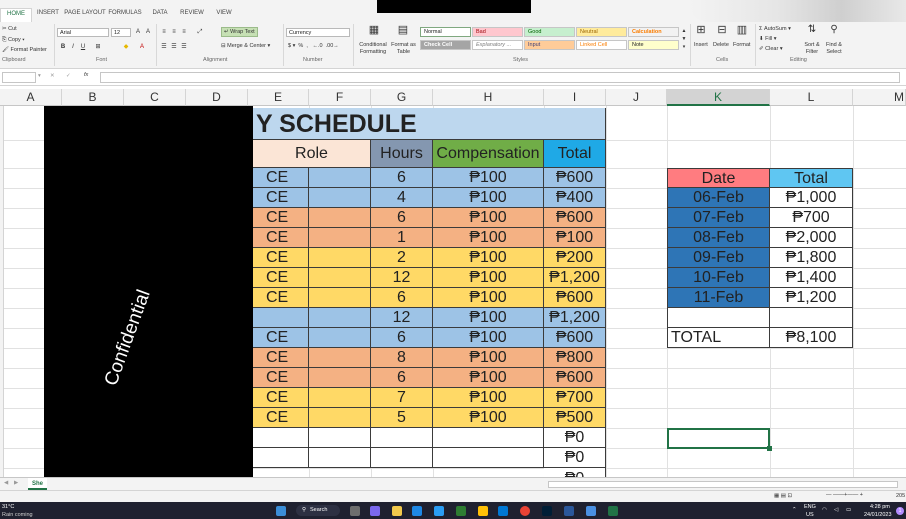 This screenshot has width=906, height=519. What do you see at coordinates (340, 97) in the screenshot?
I see `column-header-f: F` at bounding box center [340, 97].